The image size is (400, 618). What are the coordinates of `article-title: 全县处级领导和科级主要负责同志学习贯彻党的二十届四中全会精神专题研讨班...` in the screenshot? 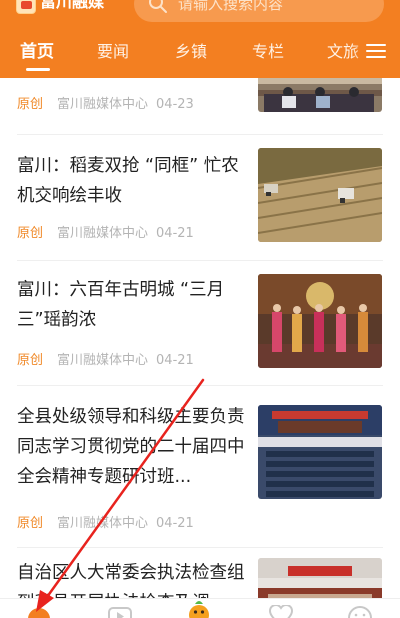 It's located at (131, 447).